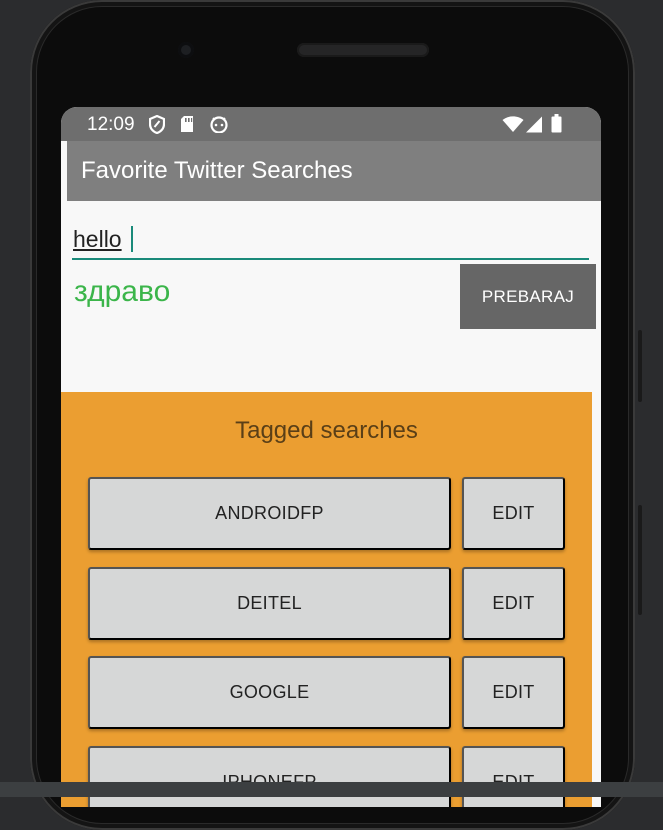  What do you see at coordinates (111, 124) in the screenshot?
I see `status-time: 12:09` at bounding box center [111, 124].